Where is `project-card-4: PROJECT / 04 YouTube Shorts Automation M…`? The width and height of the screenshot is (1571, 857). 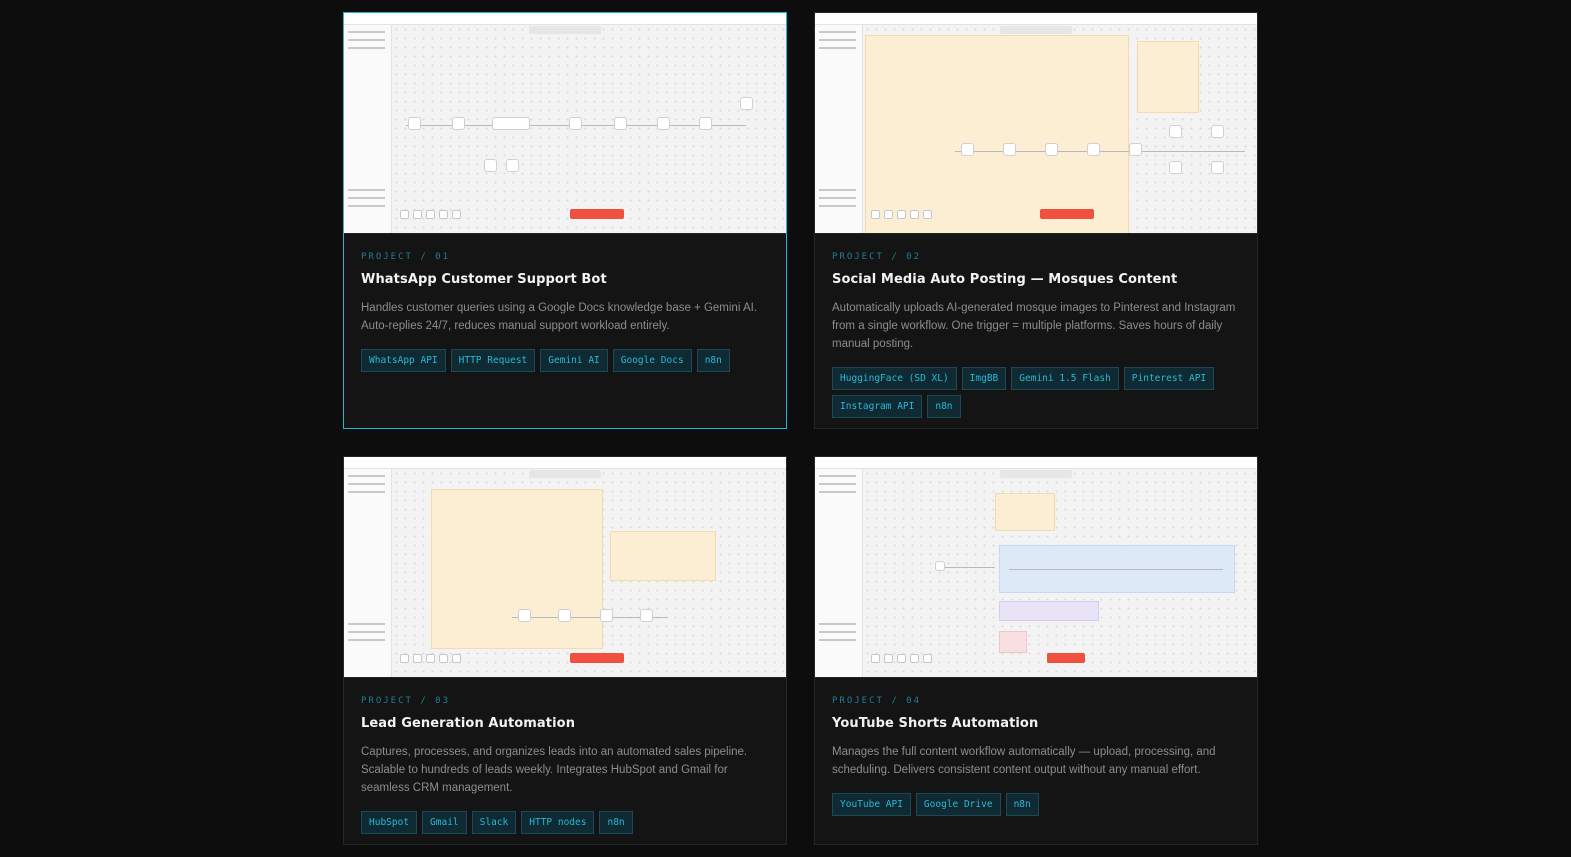 project-card-4: PROJECT / 04 YouTube Shorts Automation M… is located at coordinates (1036, 650).